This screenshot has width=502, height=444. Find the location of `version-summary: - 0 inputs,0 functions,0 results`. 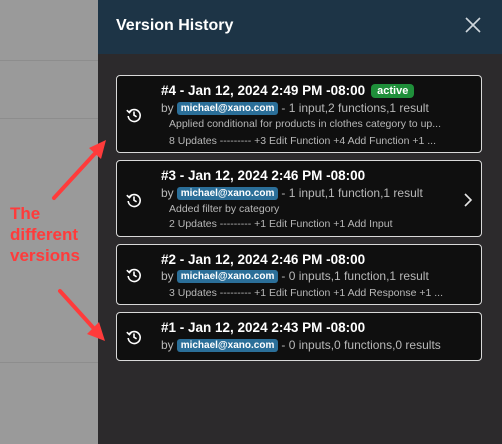

version-summary: - 0 inputs,0 functions,0 results is located at coordinates (361, 345).